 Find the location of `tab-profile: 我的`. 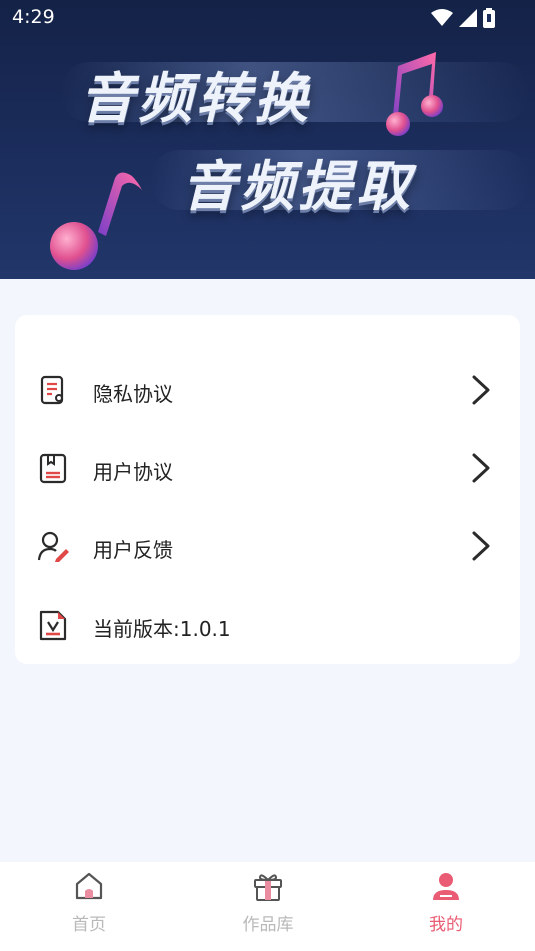

tab-profile: 我的 is located at coordinates (446, 907).